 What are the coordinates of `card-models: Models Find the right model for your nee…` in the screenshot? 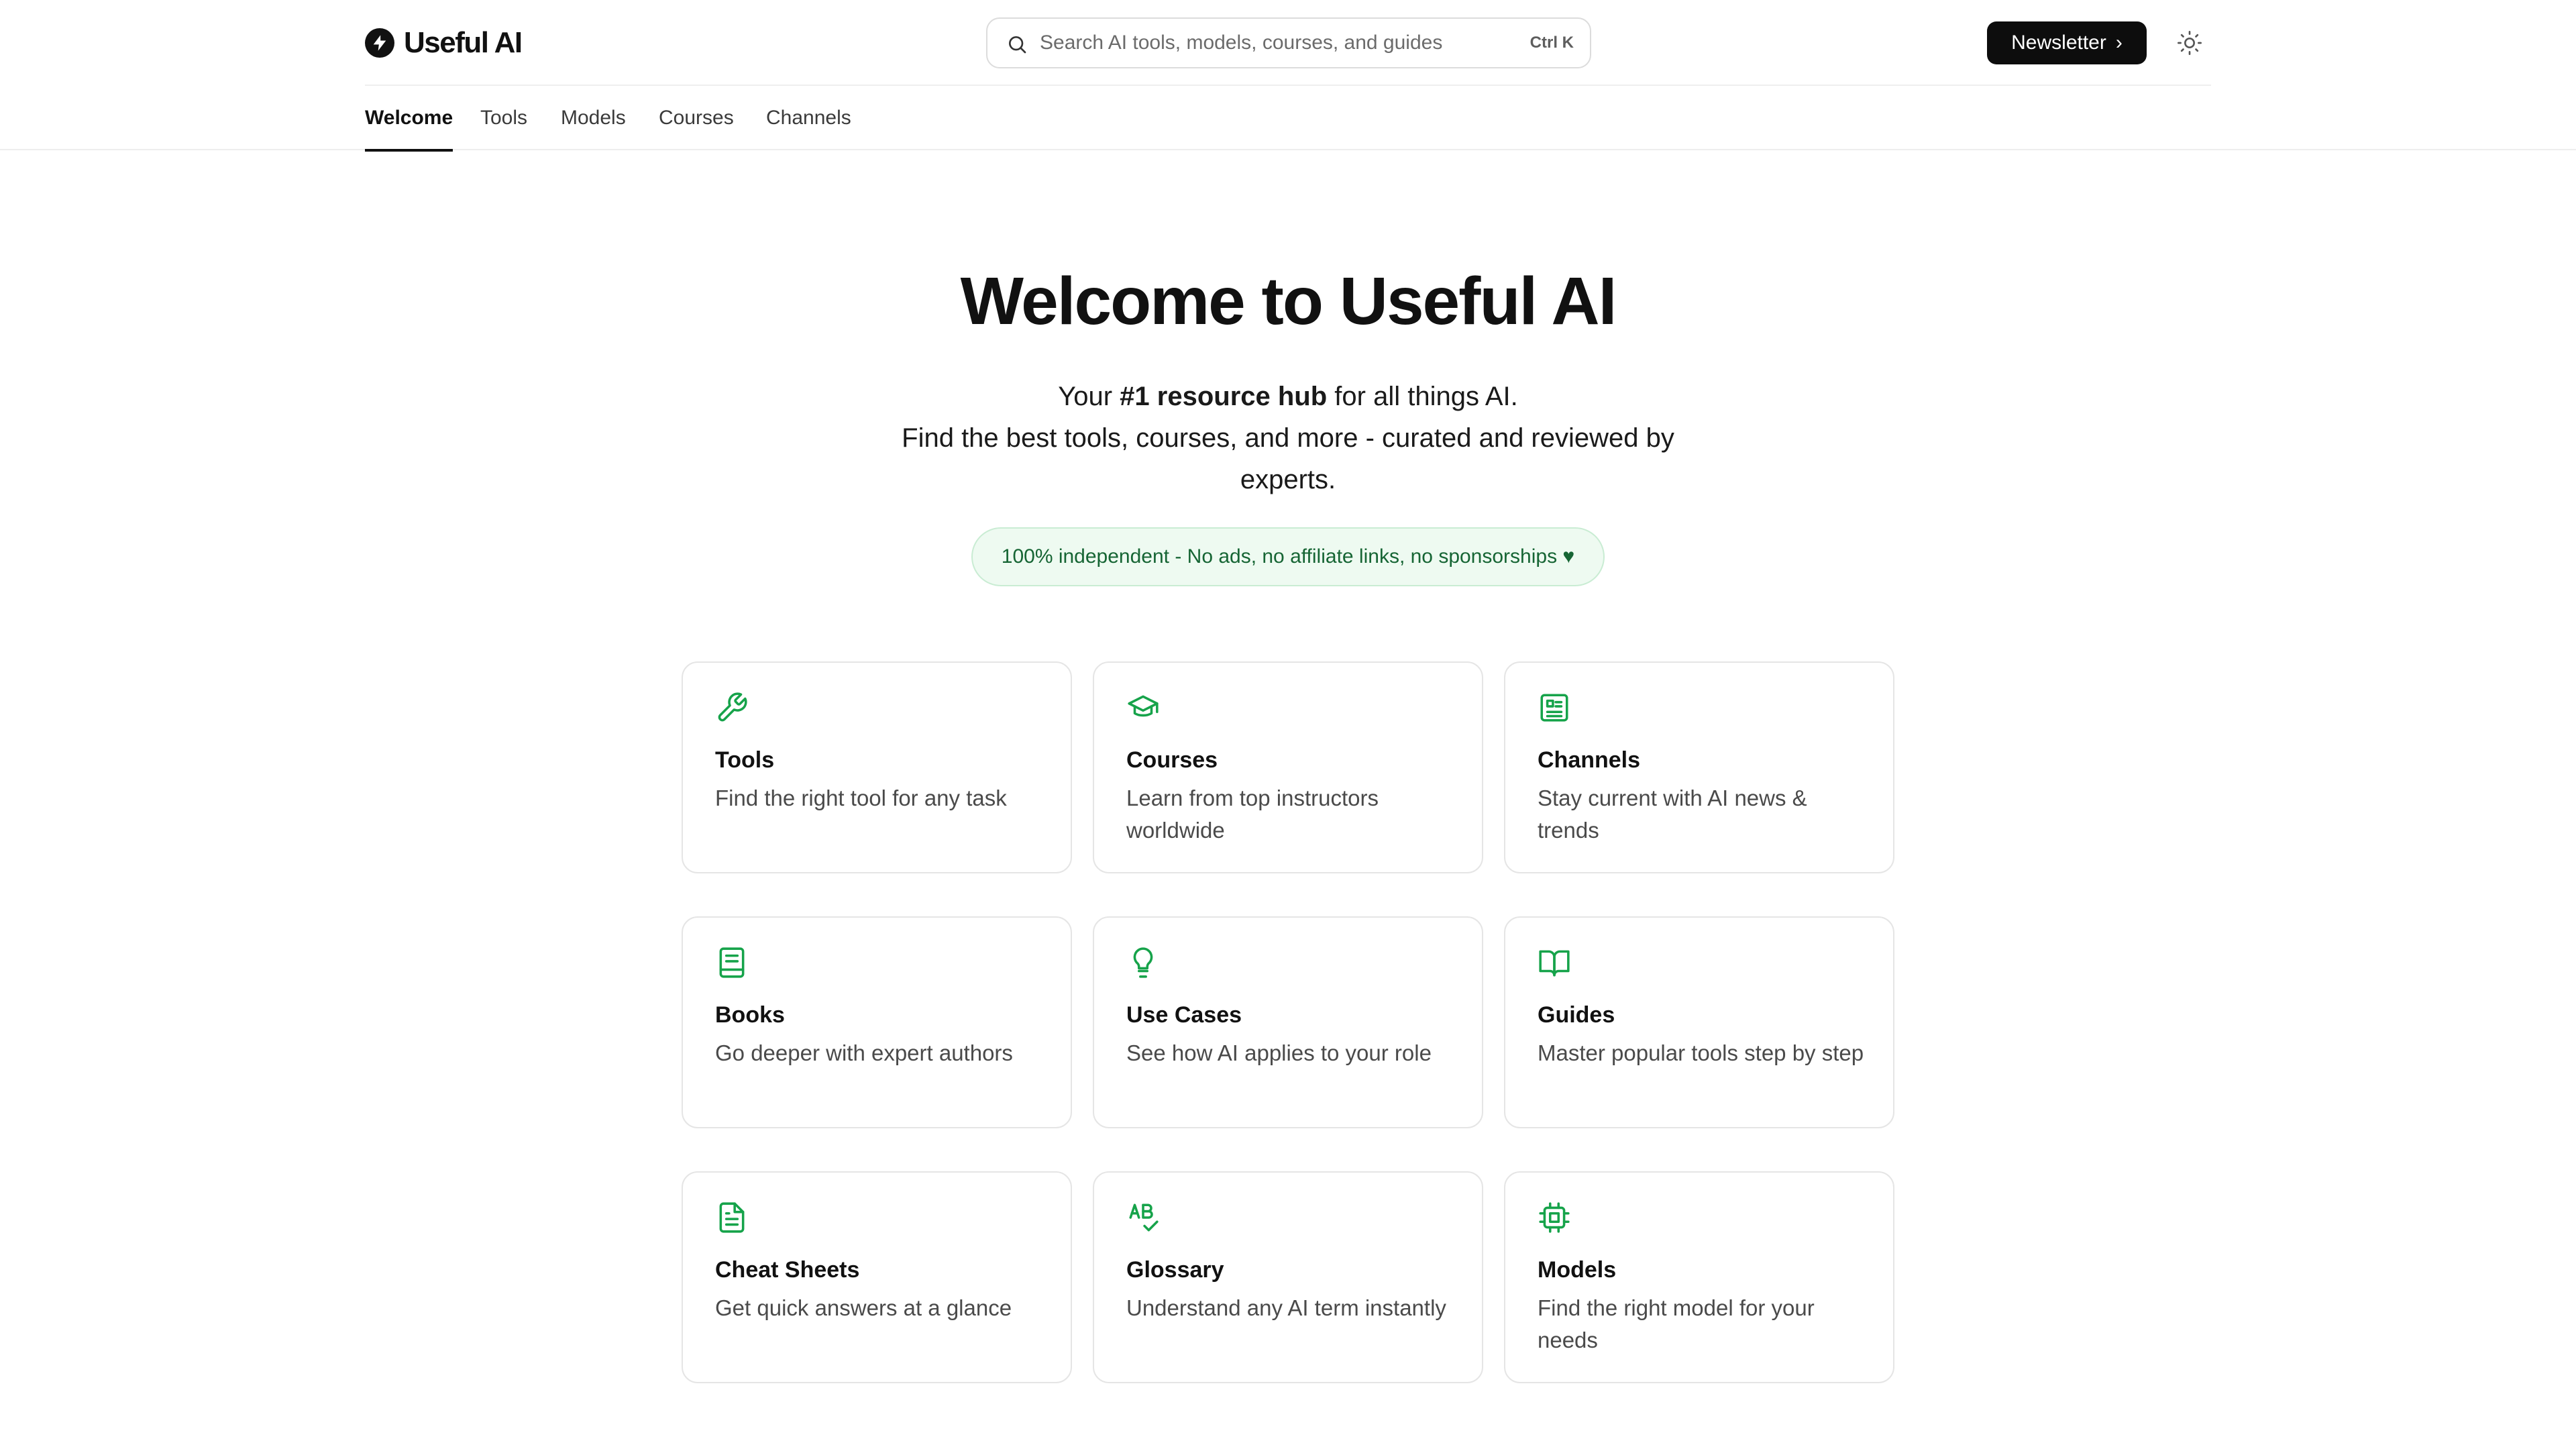 It's located at (1699, 1277).